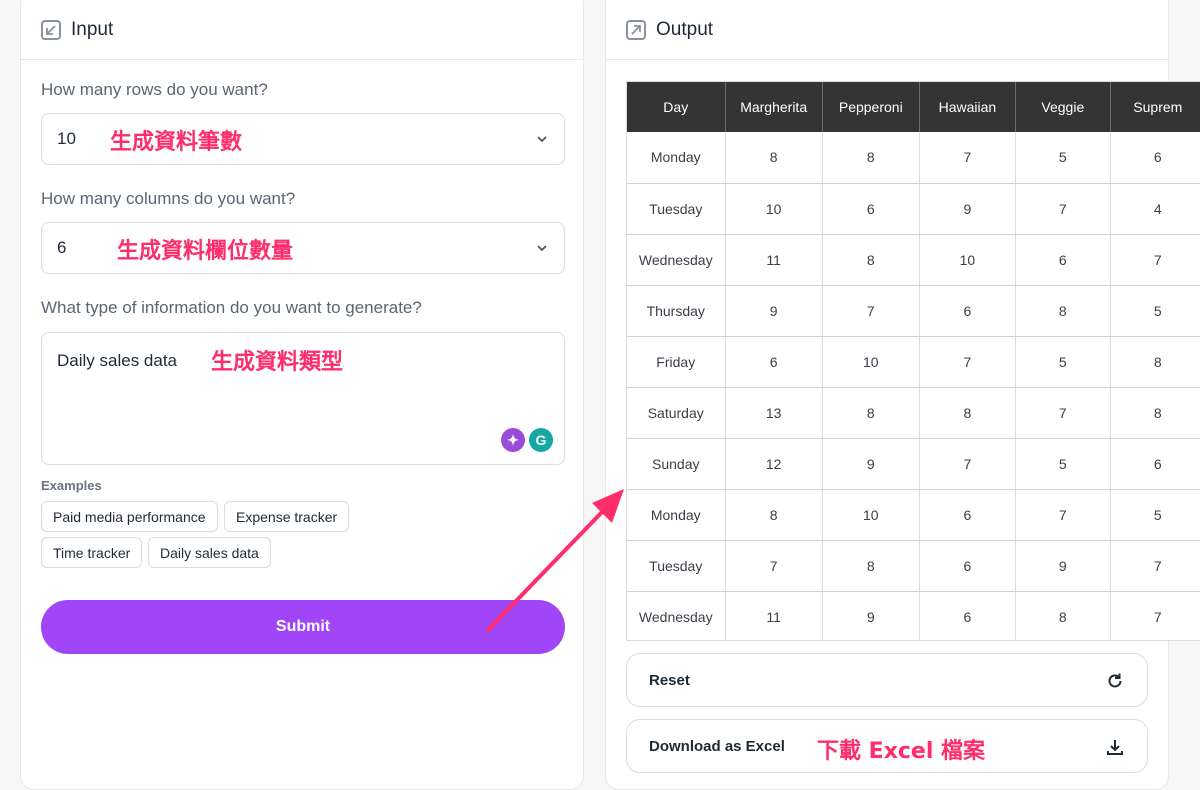 The image size is (1200, 790). I want to click on table-header-cell: Veggie, so click(1063, 107).